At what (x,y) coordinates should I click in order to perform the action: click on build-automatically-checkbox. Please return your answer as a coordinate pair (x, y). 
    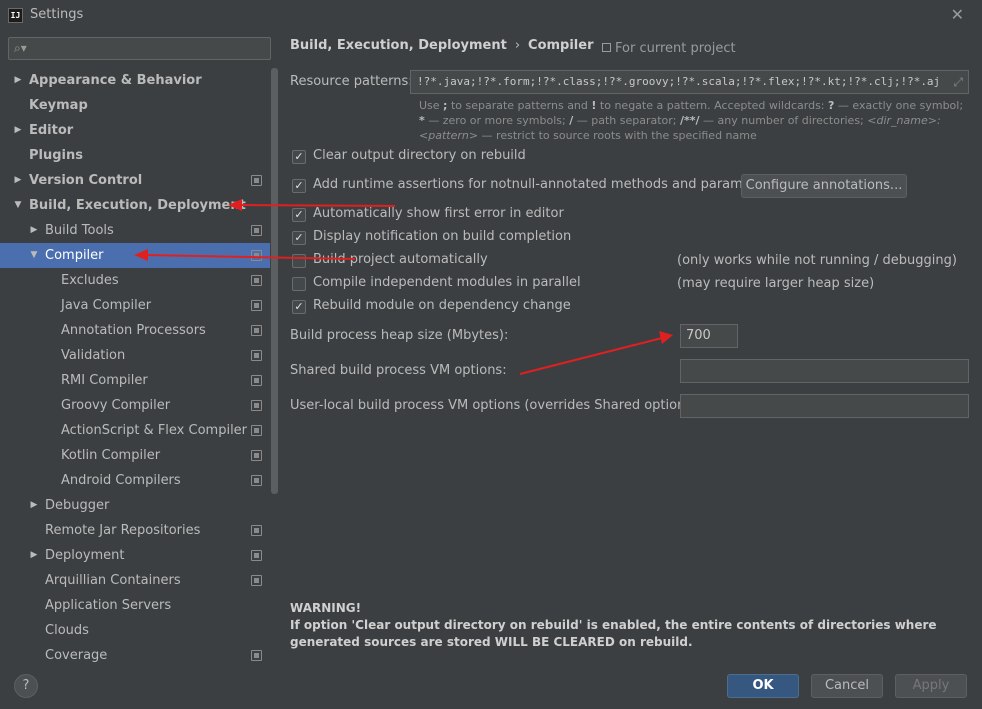
    Looking at the image, I should click on (299, 261).